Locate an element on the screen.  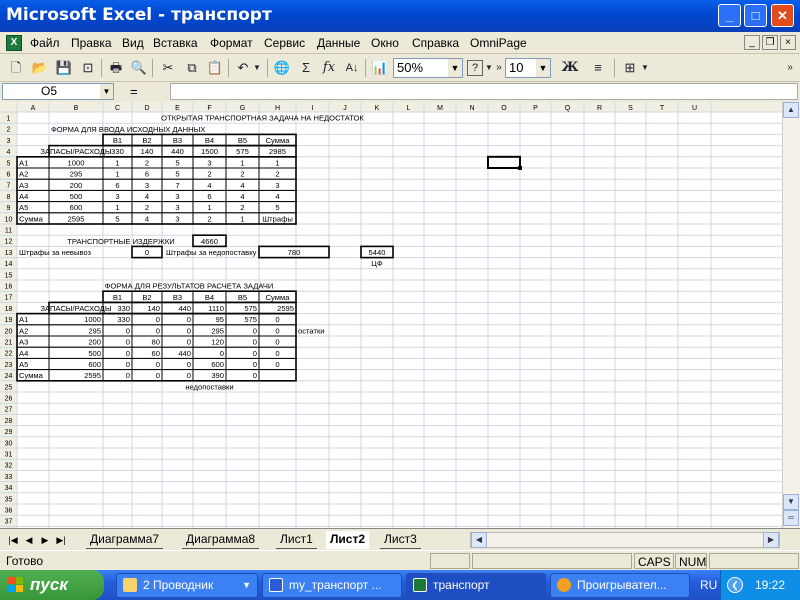
row-header: 36 is located at coordinates (9, 511).